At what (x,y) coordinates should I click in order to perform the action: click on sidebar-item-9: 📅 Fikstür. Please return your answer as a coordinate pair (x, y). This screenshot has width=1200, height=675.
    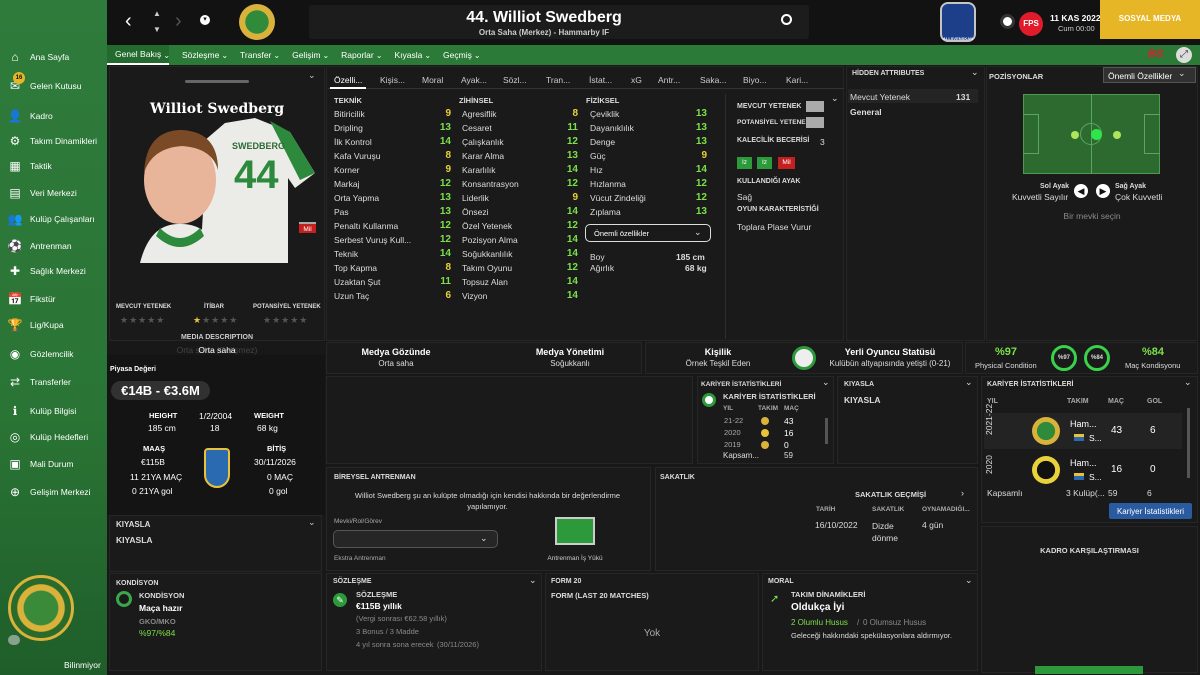
    Looking at the image, I should click on (53, 299).